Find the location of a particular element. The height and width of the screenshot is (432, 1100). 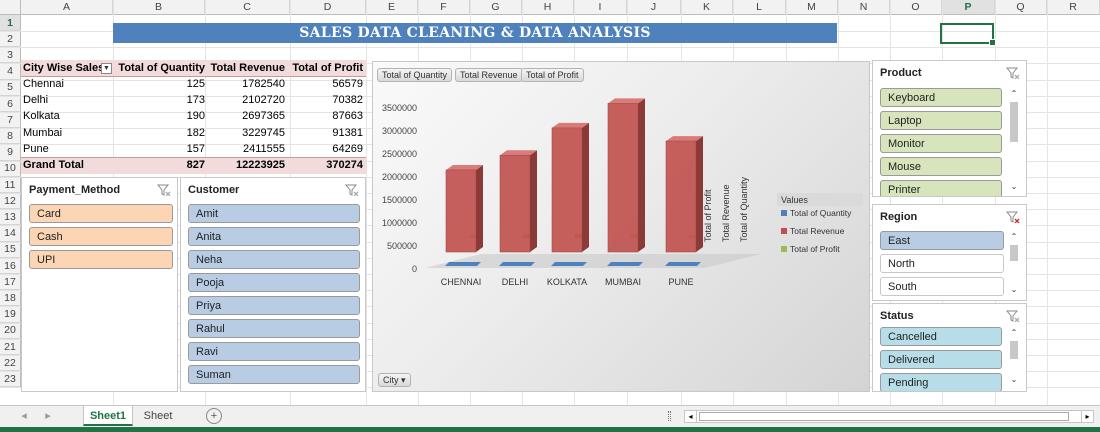

legend-item: Total of Quantity is located at coordinates (821, 213).